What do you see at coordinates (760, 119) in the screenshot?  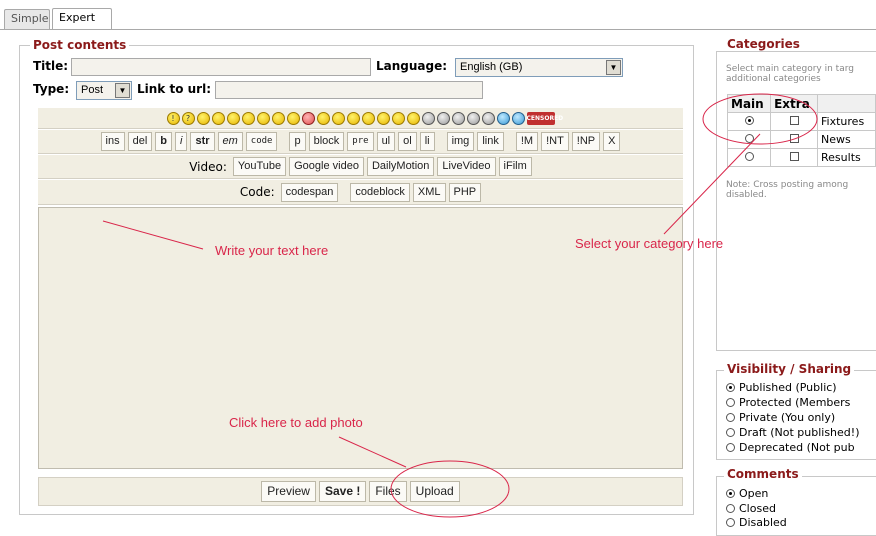 I see `category-highlight-circle` at bounding box center [760, 119].